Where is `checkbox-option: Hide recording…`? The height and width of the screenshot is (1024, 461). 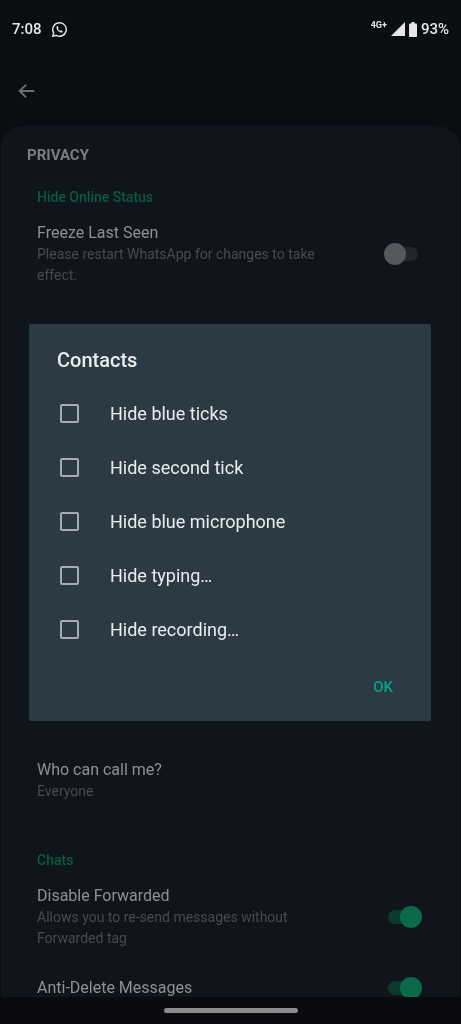 checkbox-option: Hide recording… is located at coordinates (230, 629).